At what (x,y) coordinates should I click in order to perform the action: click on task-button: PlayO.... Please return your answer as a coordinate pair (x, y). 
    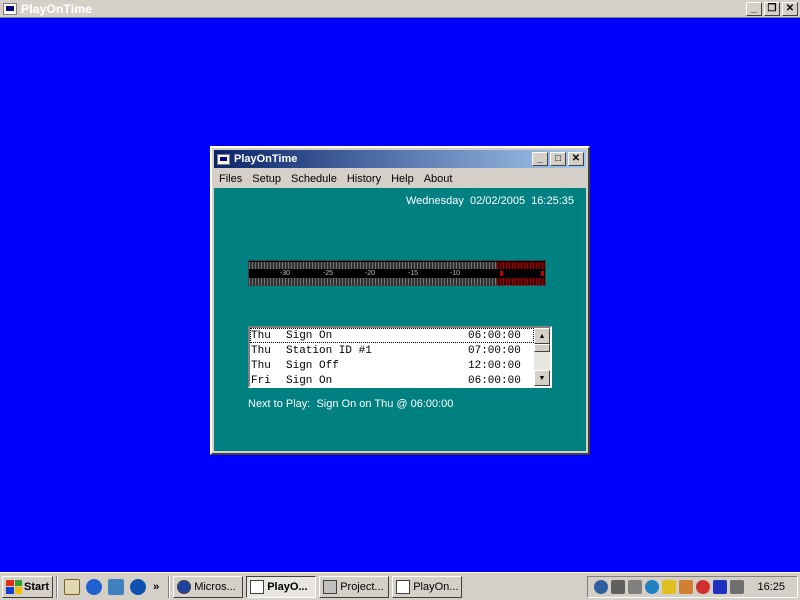
    Looking at the image, I should click on (281, 586).